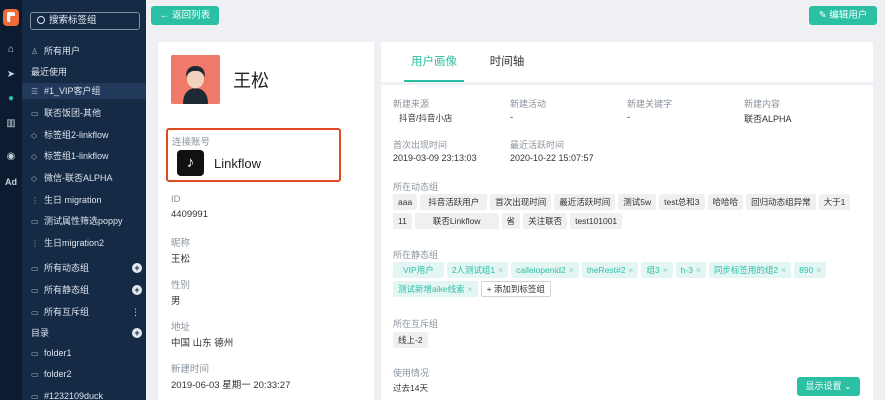 Image resolution: width=885 pixels, height=400 pixels. What do you see at coordinates (11, 17) in the screenshot?
I see `app-logo` at bounding box center [11, 17].